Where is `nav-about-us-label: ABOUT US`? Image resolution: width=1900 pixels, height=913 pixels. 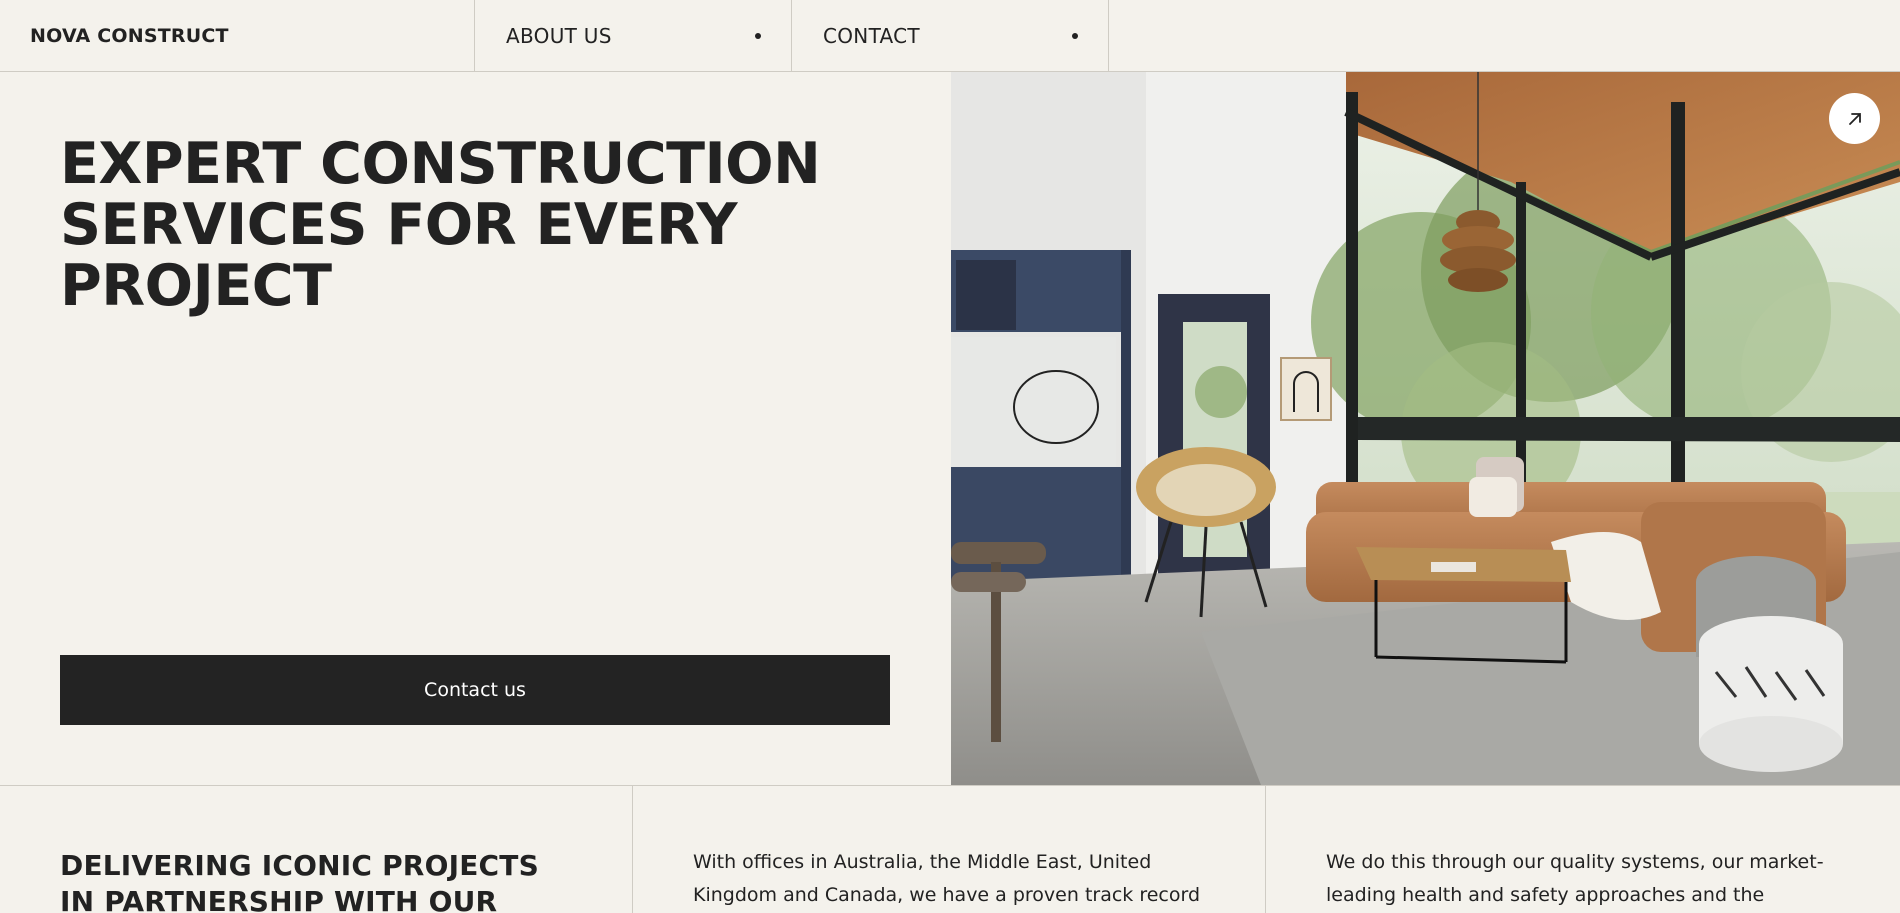 nav-about-us-label: ABOUT US is located at coordinates (559, 35).